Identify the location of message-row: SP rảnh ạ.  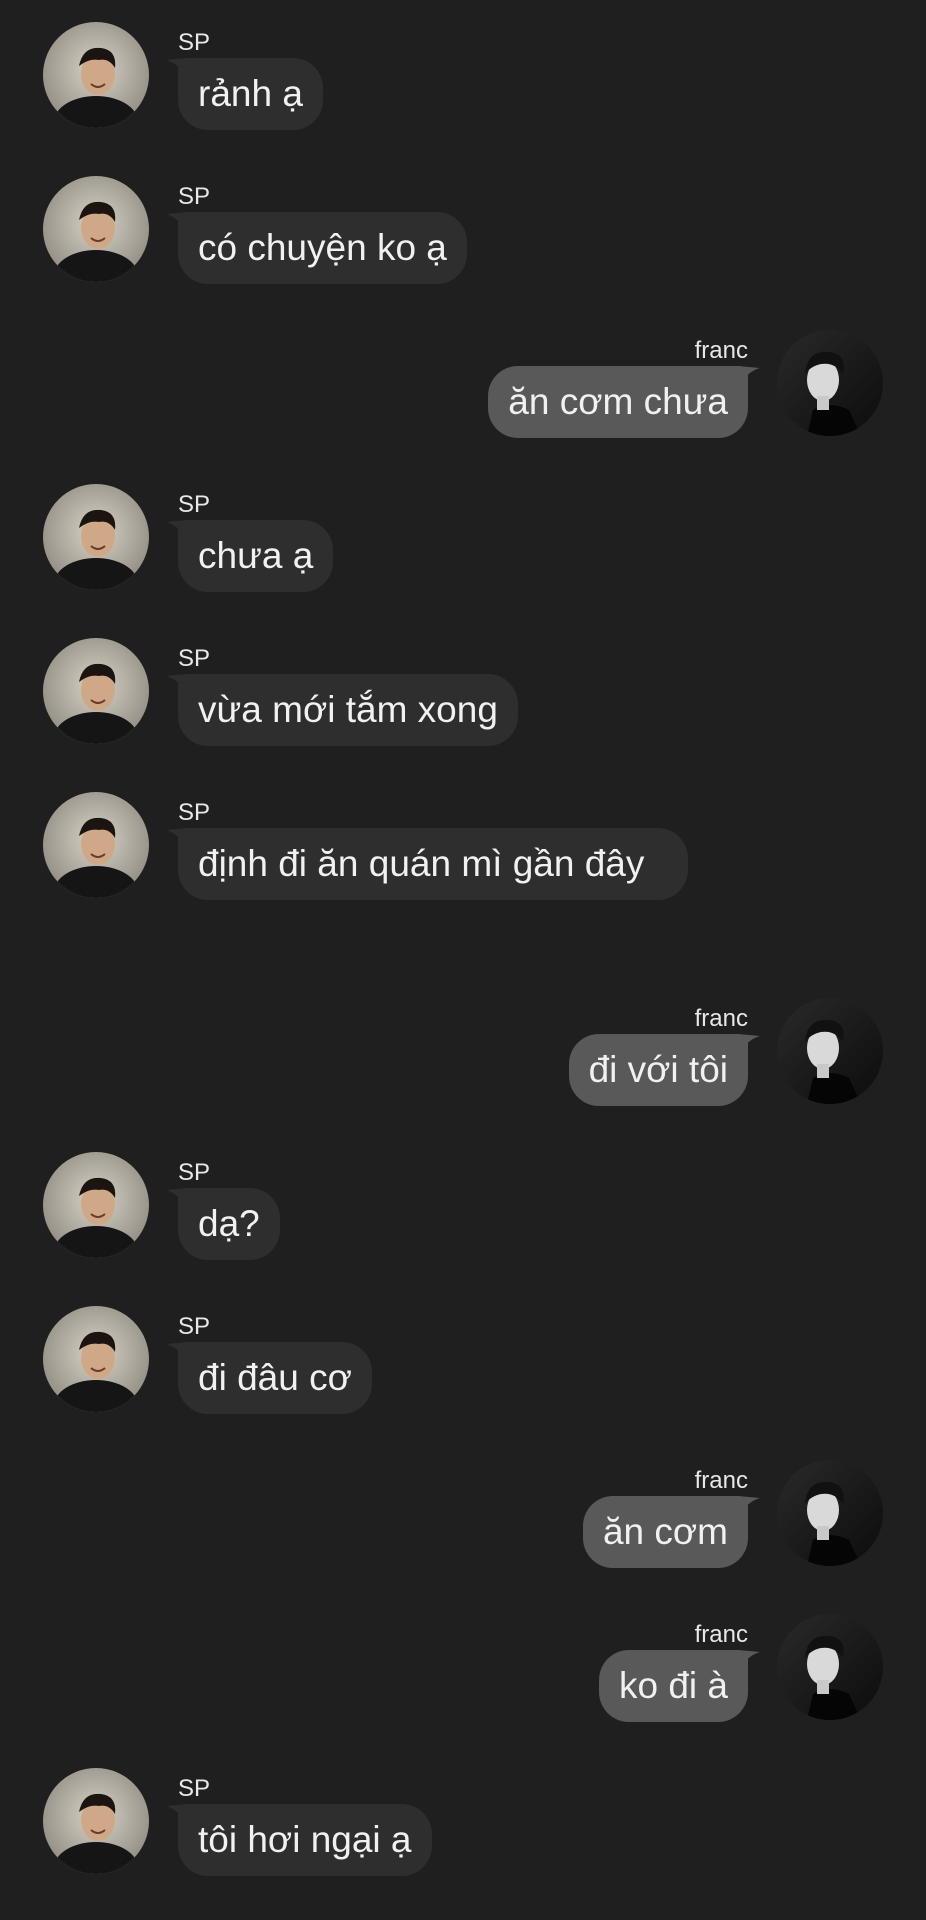
(463, 85).